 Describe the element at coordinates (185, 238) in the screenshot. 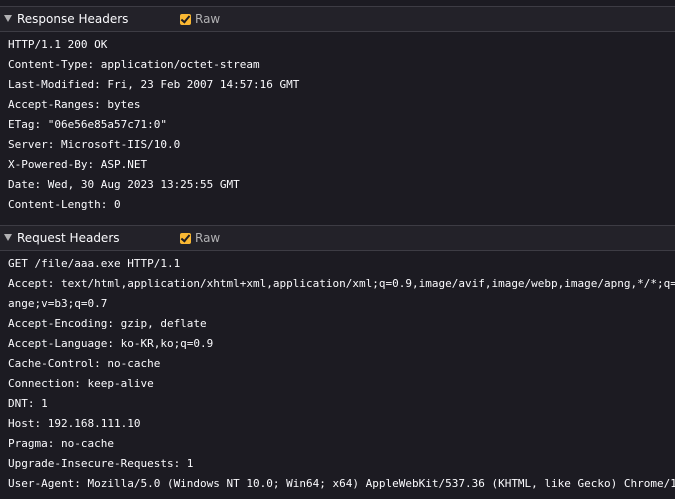

I see `request-raw-checkbox` at that location.